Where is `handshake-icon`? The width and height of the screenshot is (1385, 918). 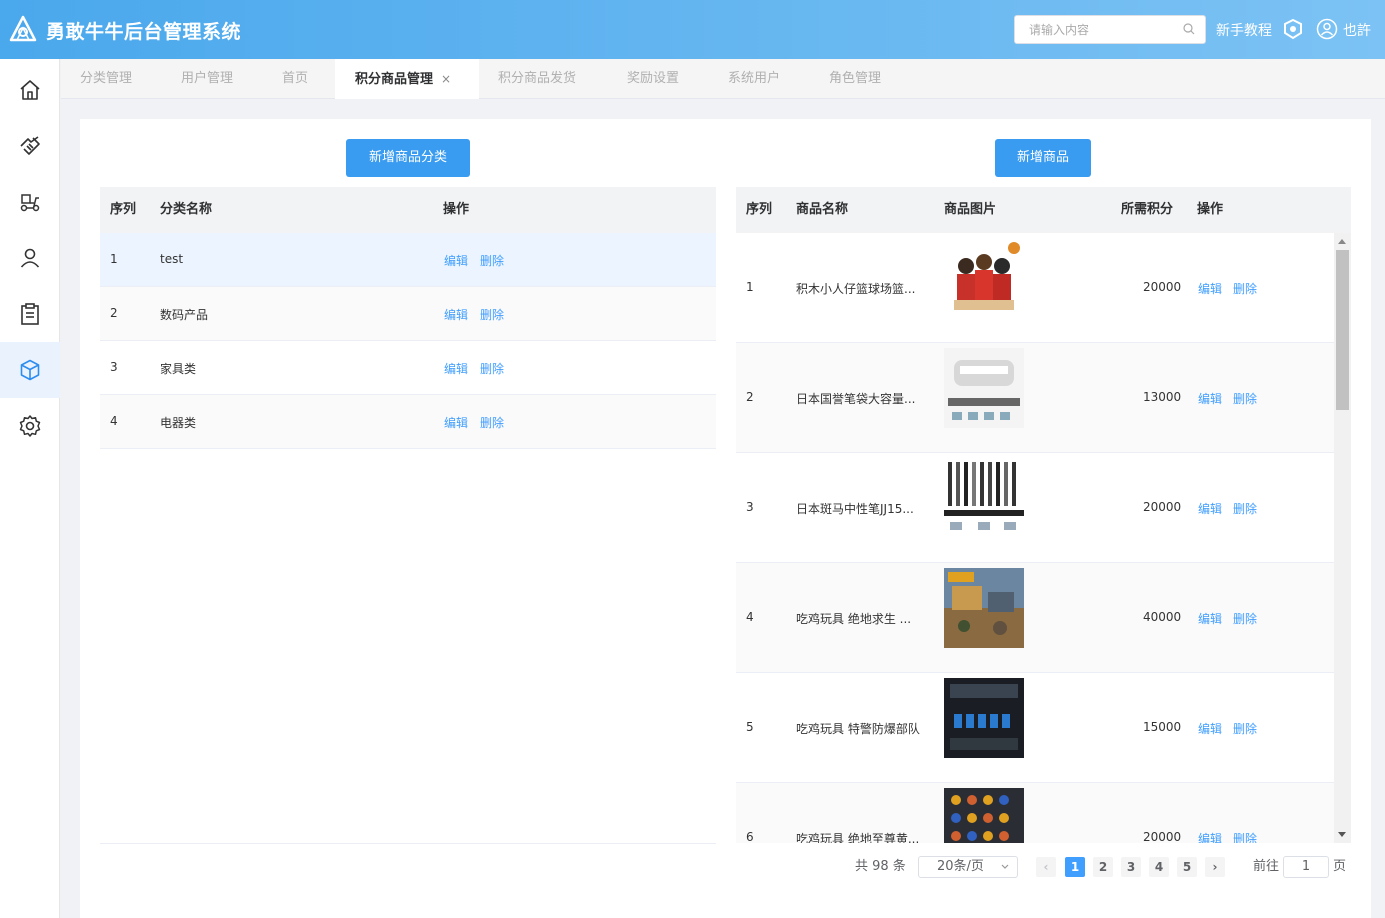 handshake-icon is located at coordinates (30, 145).